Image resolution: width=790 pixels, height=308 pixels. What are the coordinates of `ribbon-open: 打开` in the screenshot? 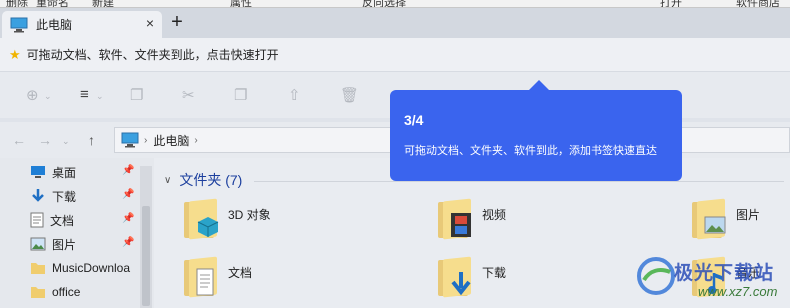 It's located at (671, 3).